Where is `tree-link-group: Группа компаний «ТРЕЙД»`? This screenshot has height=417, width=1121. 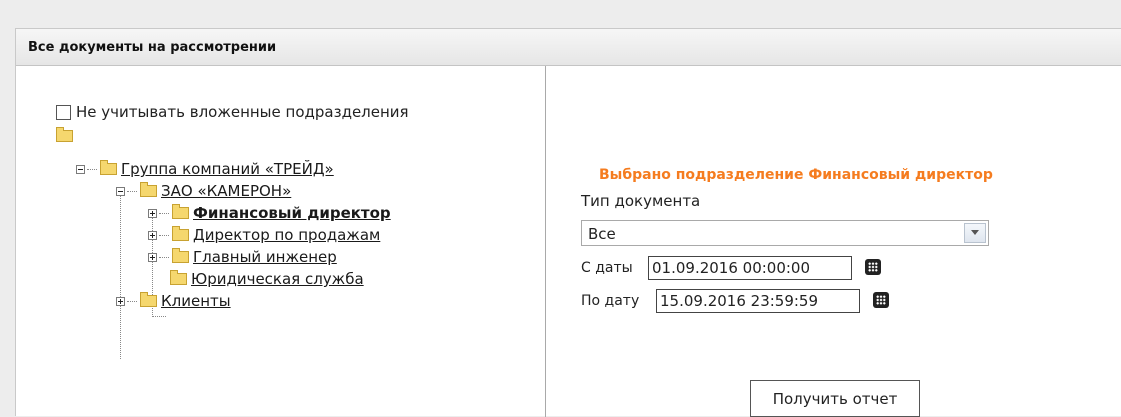
tree-link-group: Группа компаний «ТРЕЙД» is located at coordinates (227, 169).